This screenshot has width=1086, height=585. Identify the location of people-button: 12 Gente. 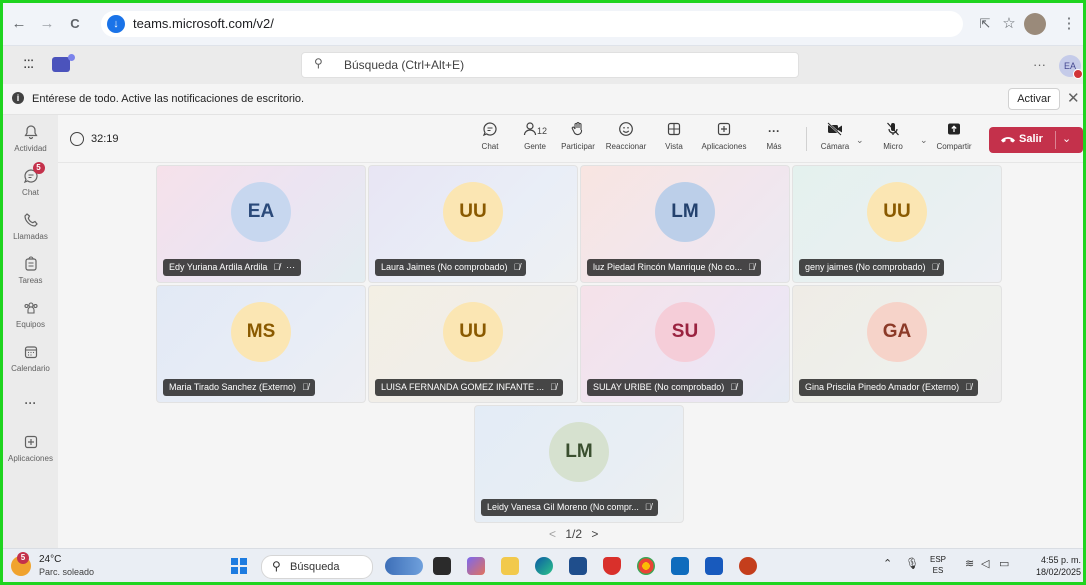
(535, 140).